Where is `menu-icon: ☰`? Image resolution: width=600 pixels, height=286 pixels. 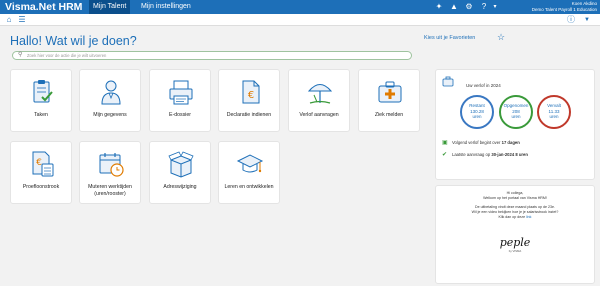 menu-icon: ☰ is located at coordinates (22, 20).